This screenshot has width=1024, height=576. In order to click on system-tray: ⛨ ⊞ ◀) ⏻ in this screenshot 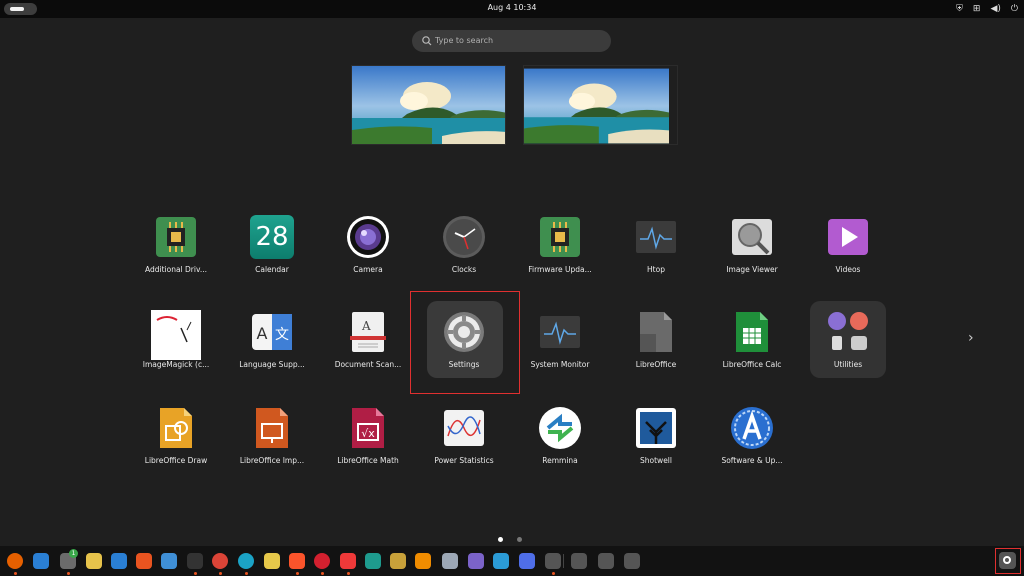, I will do `click(987, 9)`.